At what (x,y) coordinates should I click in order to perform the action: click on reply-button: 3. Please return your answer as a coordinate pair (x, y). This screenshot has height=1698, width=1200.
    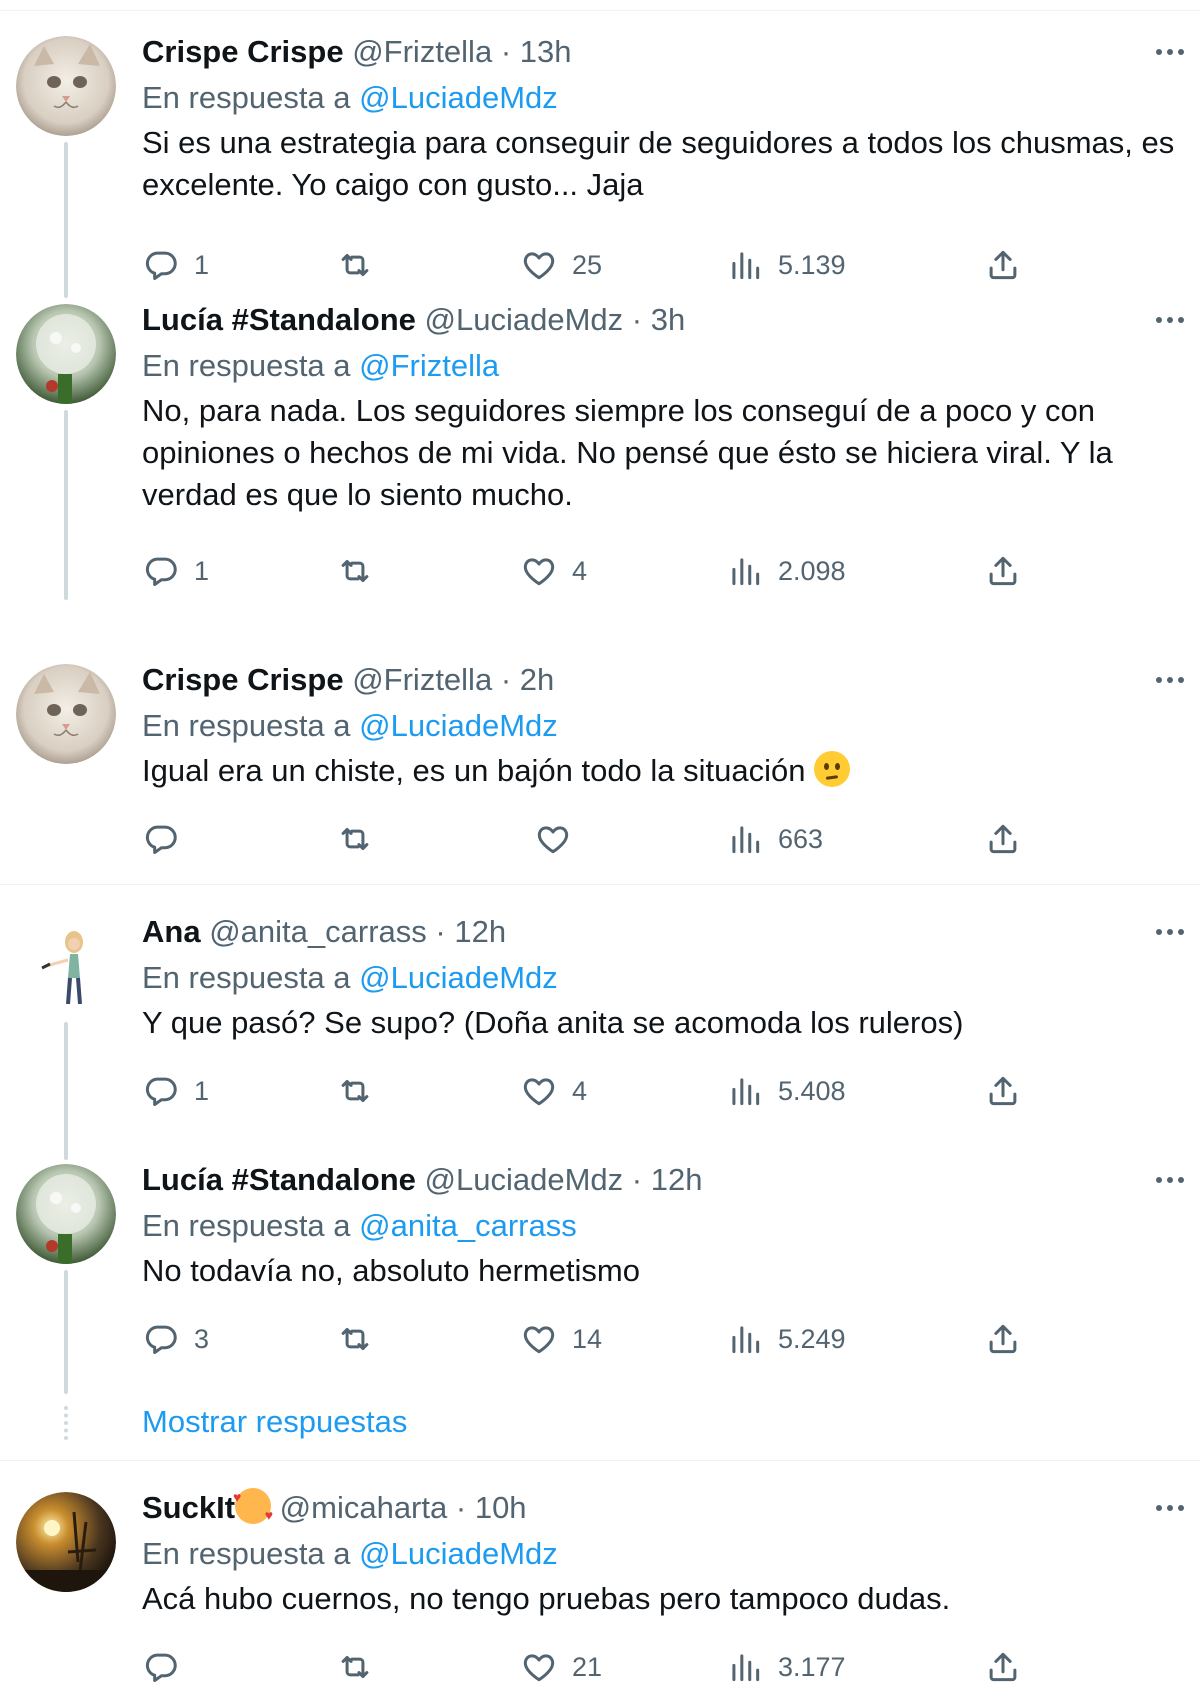
    Looking at the image, I should click on (175, 1339).